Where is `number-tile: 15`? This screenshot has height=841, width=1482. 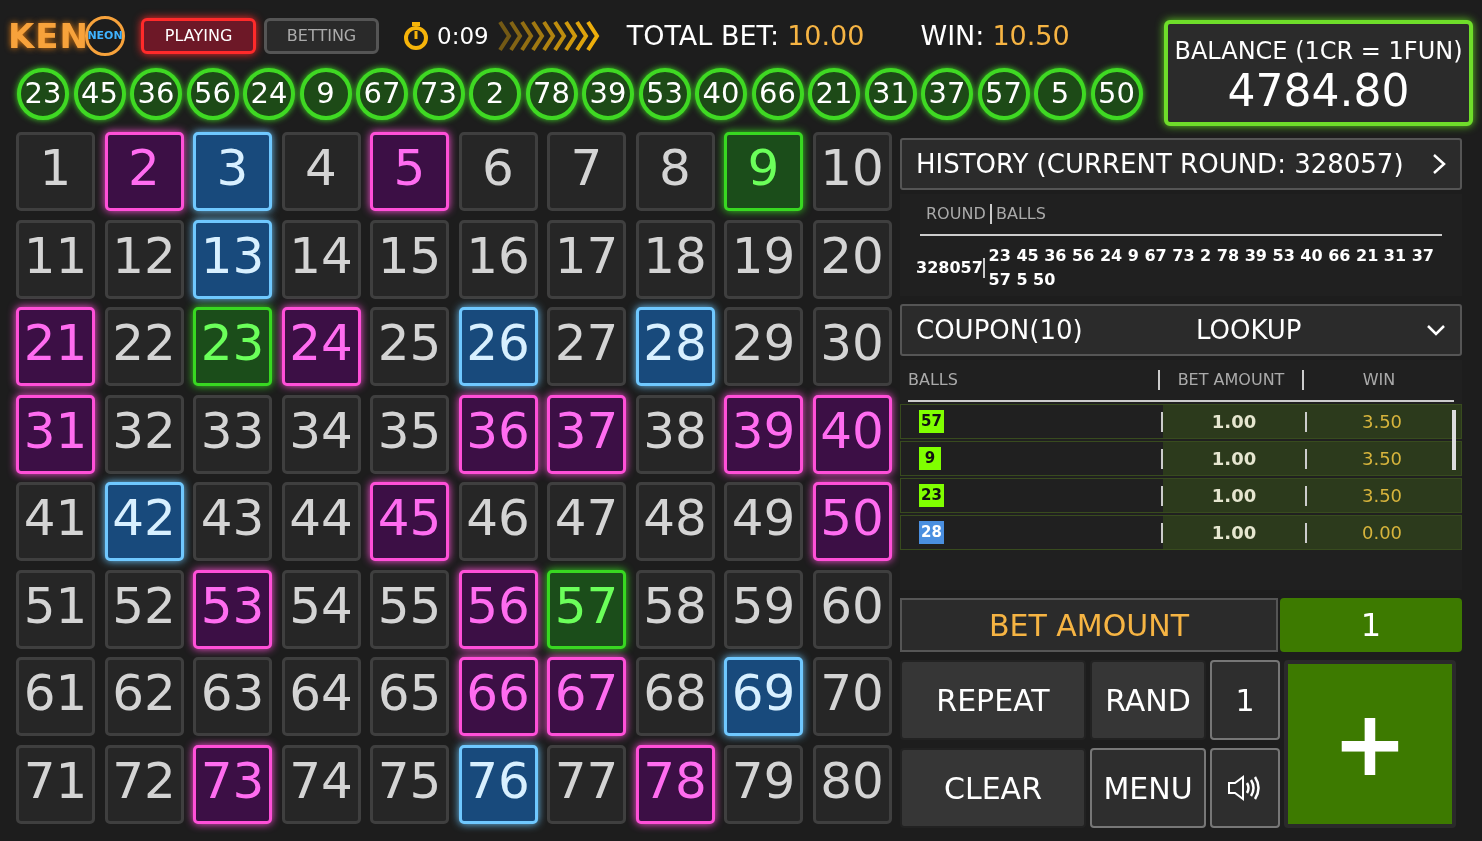
number-tile: 15 is located at coordinates (409, 259).